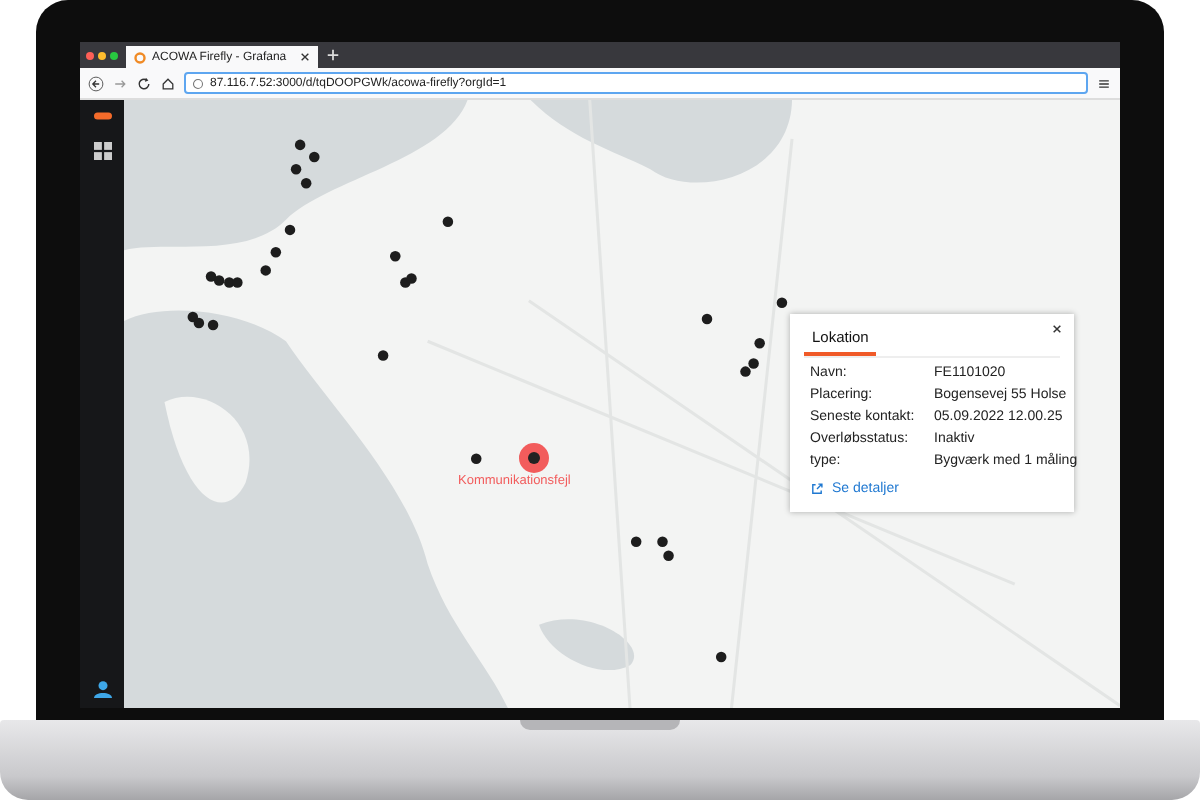 This screenshot has width=1200, height=800. Describe the element at coordinates (333, 55) in the screenshot. I see `new-tab-icon` at that location.